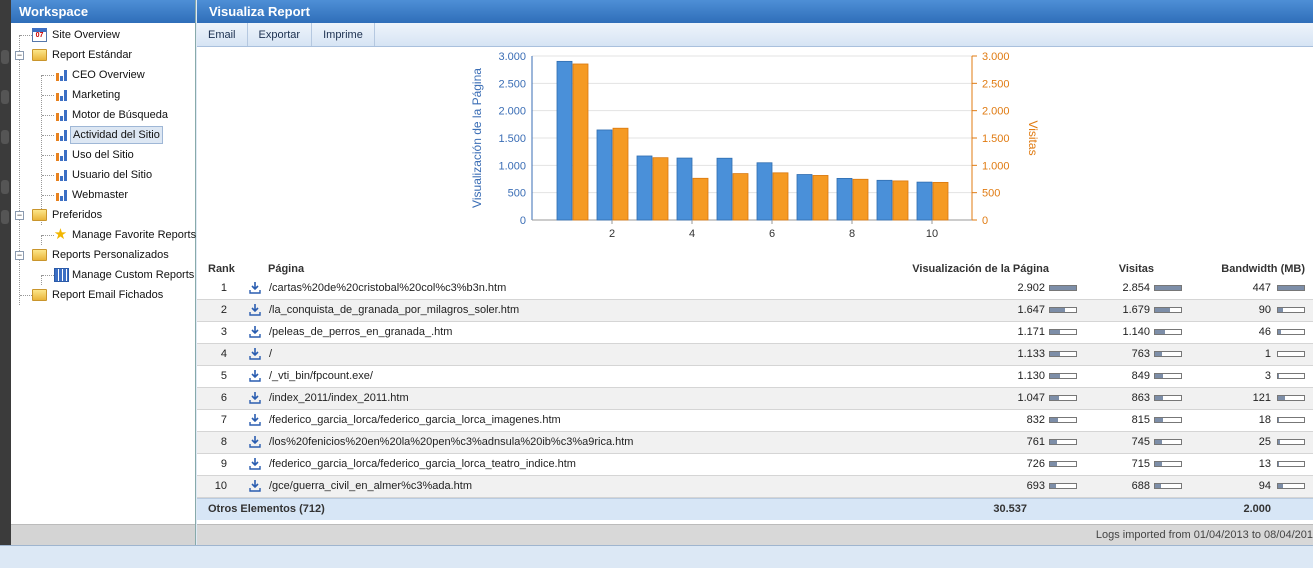 This screenshot has width=1313, height=568. What do you see at coordinates (221, 269) in the screenshot?
I see `header-rank: Rank` at bounding box center [221, 269].